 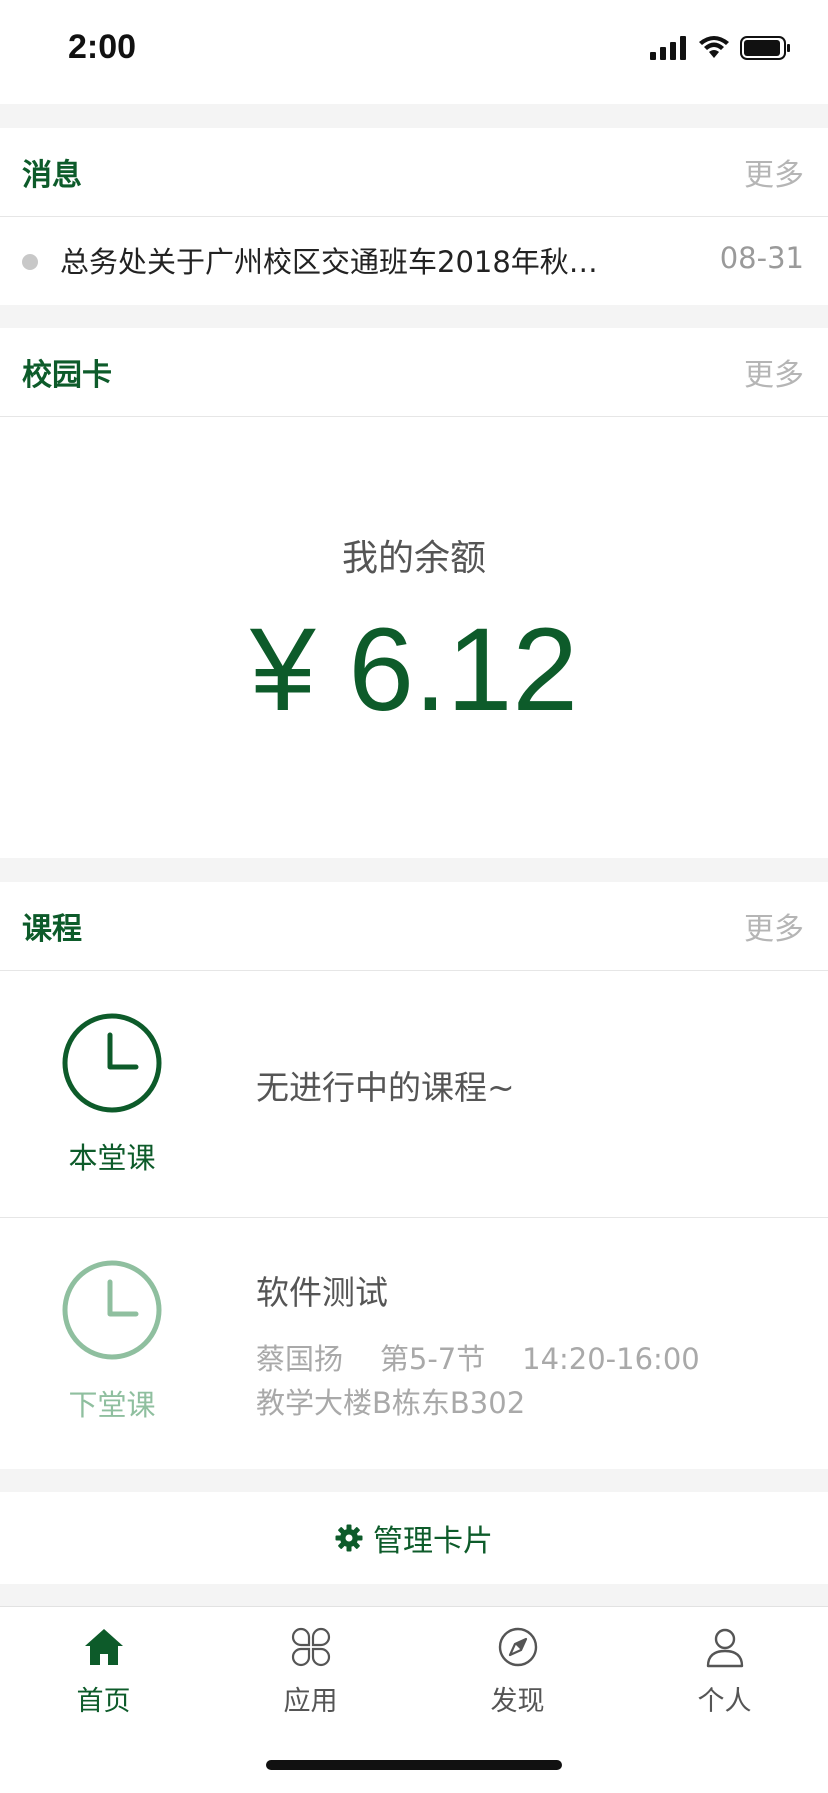 I want to click on tab-apps: 应用, so click(x=310, y=1671).